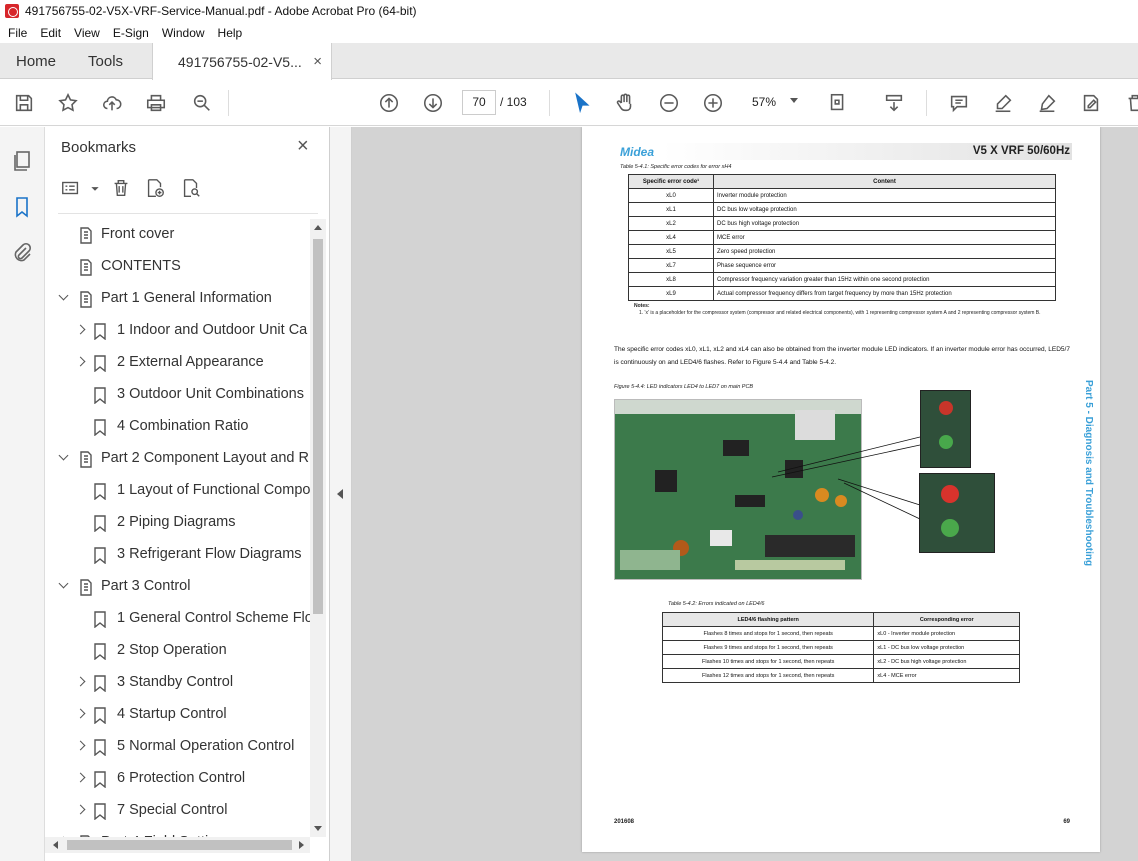 The height and width of the screenshot is (861, 1138). I want to click on star-icon, so click(68, 103).